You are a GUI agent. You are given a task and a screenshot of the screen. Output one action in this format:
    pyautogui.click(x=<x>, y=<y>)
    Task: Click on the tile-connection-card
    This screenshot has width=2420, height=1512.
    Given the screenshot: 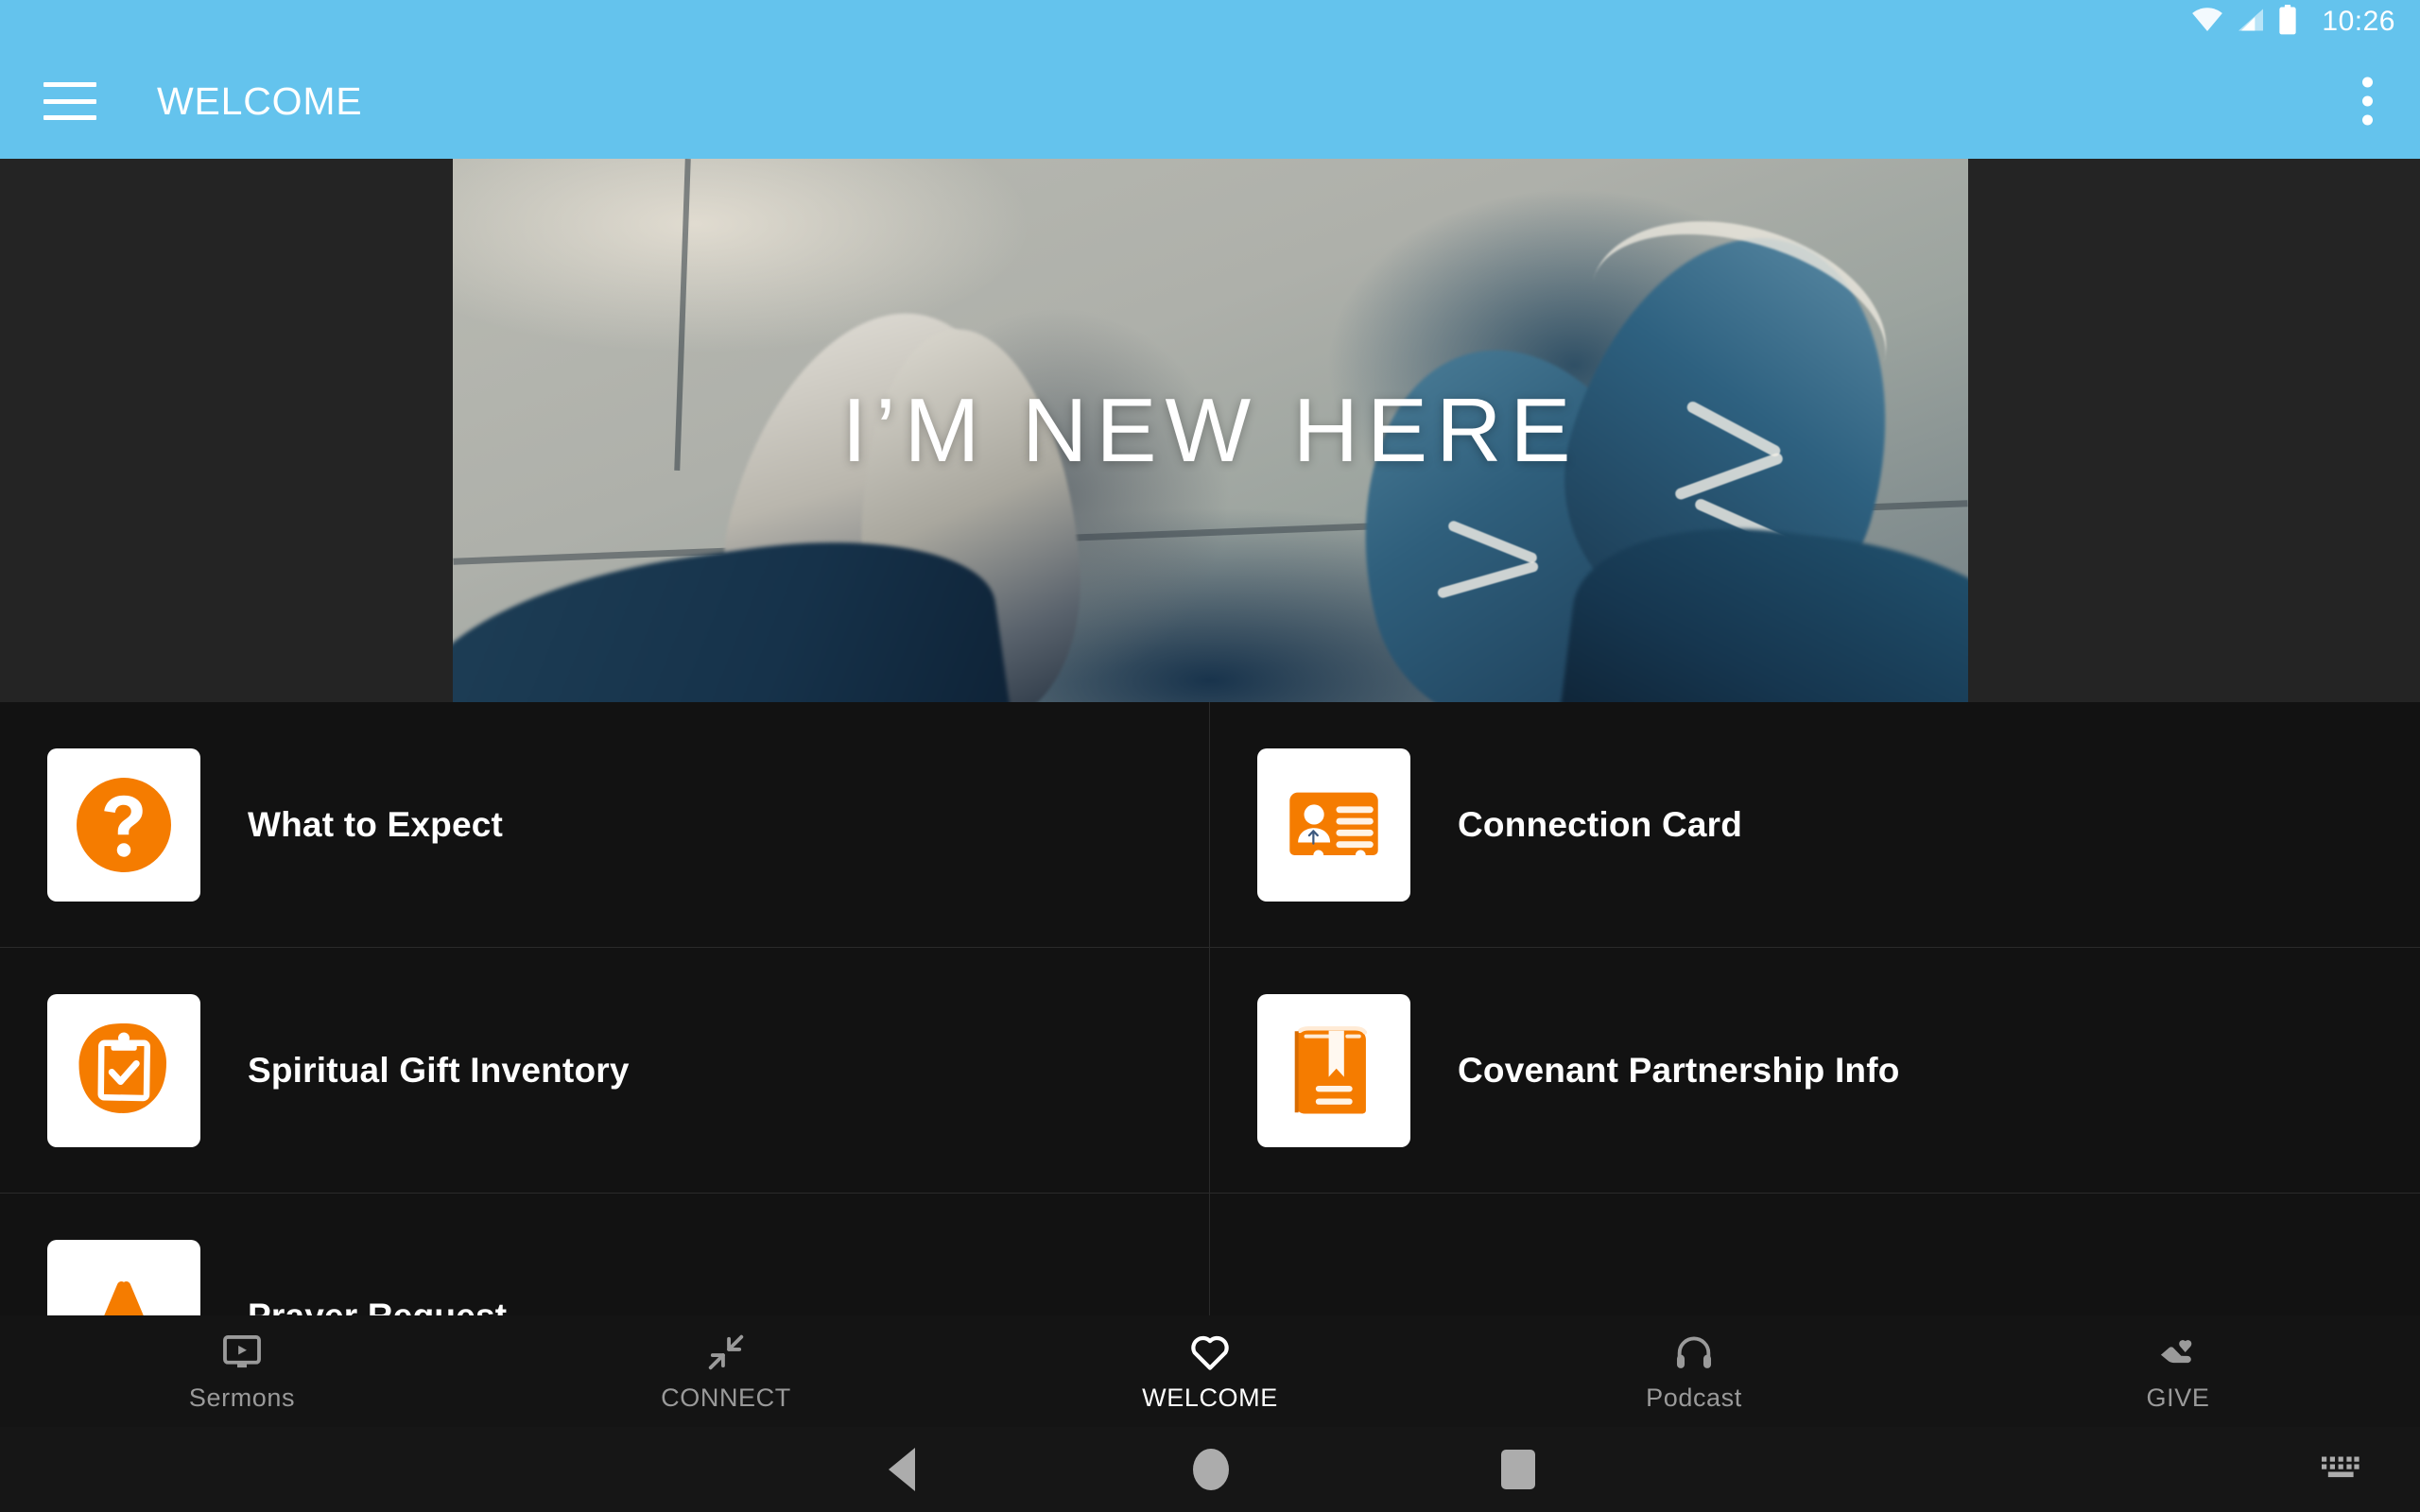 What is the action you would take?
    pyautogui.click(x=1333, y=824)
    